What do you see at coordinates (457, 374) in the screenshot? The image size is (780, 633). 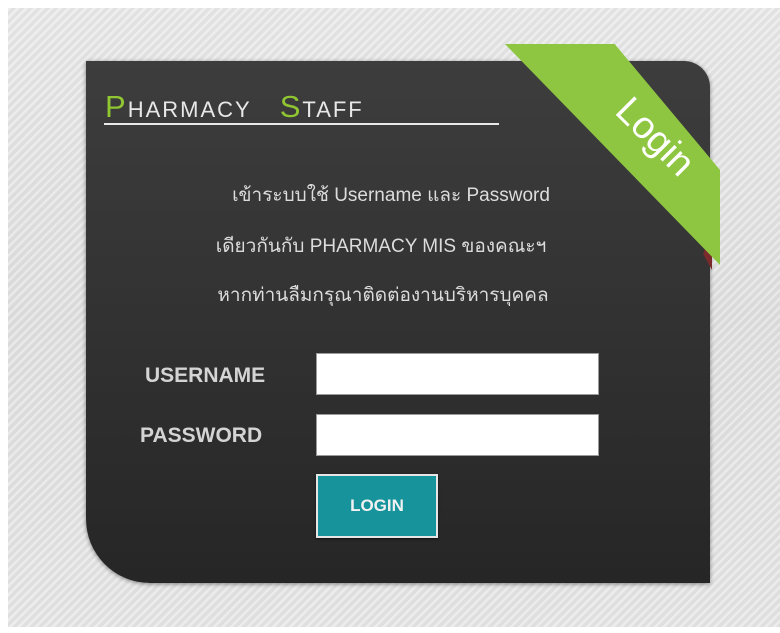 I see `username-input` at bounding box center [457, 374].